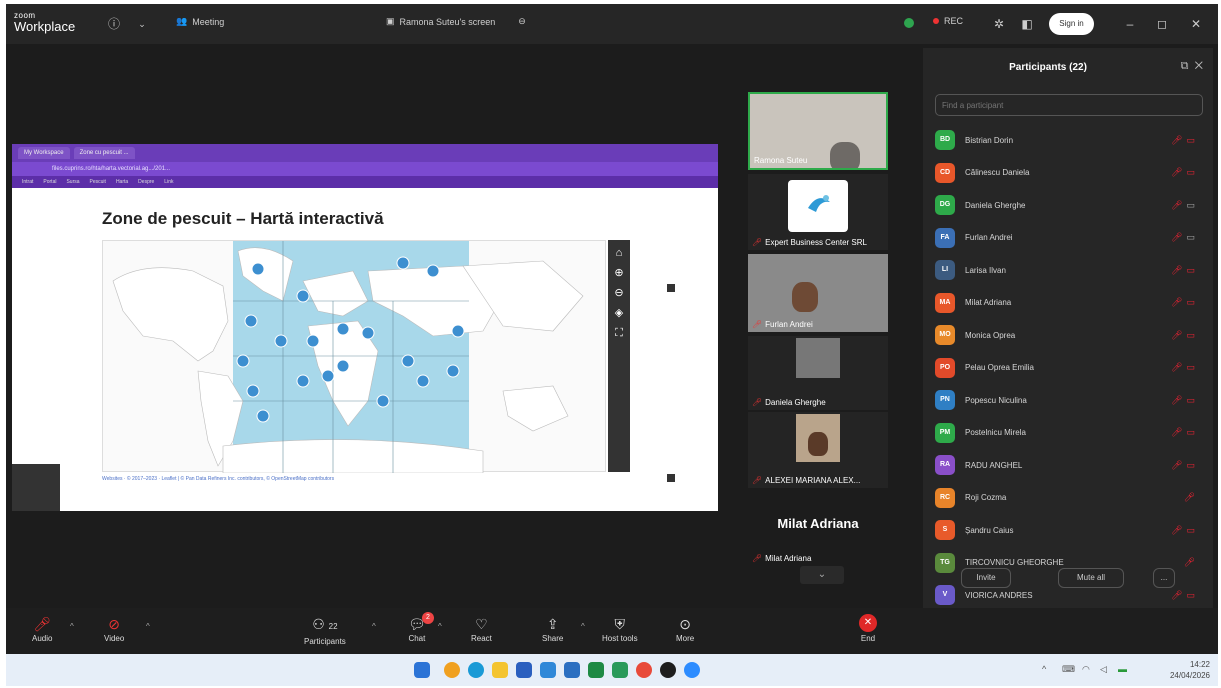 This screenshot has height=688, width=1221. Describe the element at coordinates (1027, 24) in the screenshot. I see `view-layout-icon: ◧` at that location.